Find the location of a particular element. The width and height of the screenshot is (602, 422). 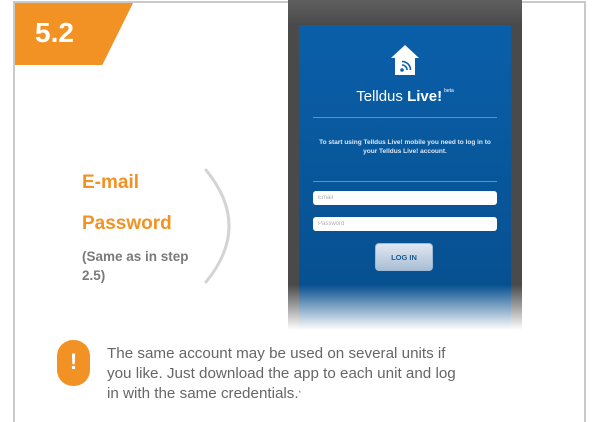

login-button: LOG IN is located at coordinates (404, 257).